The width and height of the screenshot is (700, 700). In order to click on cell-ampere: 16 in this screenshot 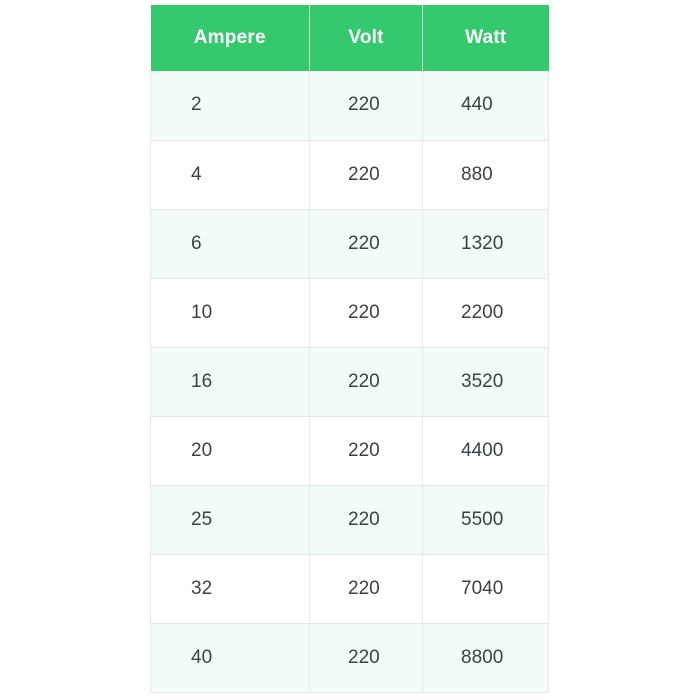, I will do `click(230, 382)`.